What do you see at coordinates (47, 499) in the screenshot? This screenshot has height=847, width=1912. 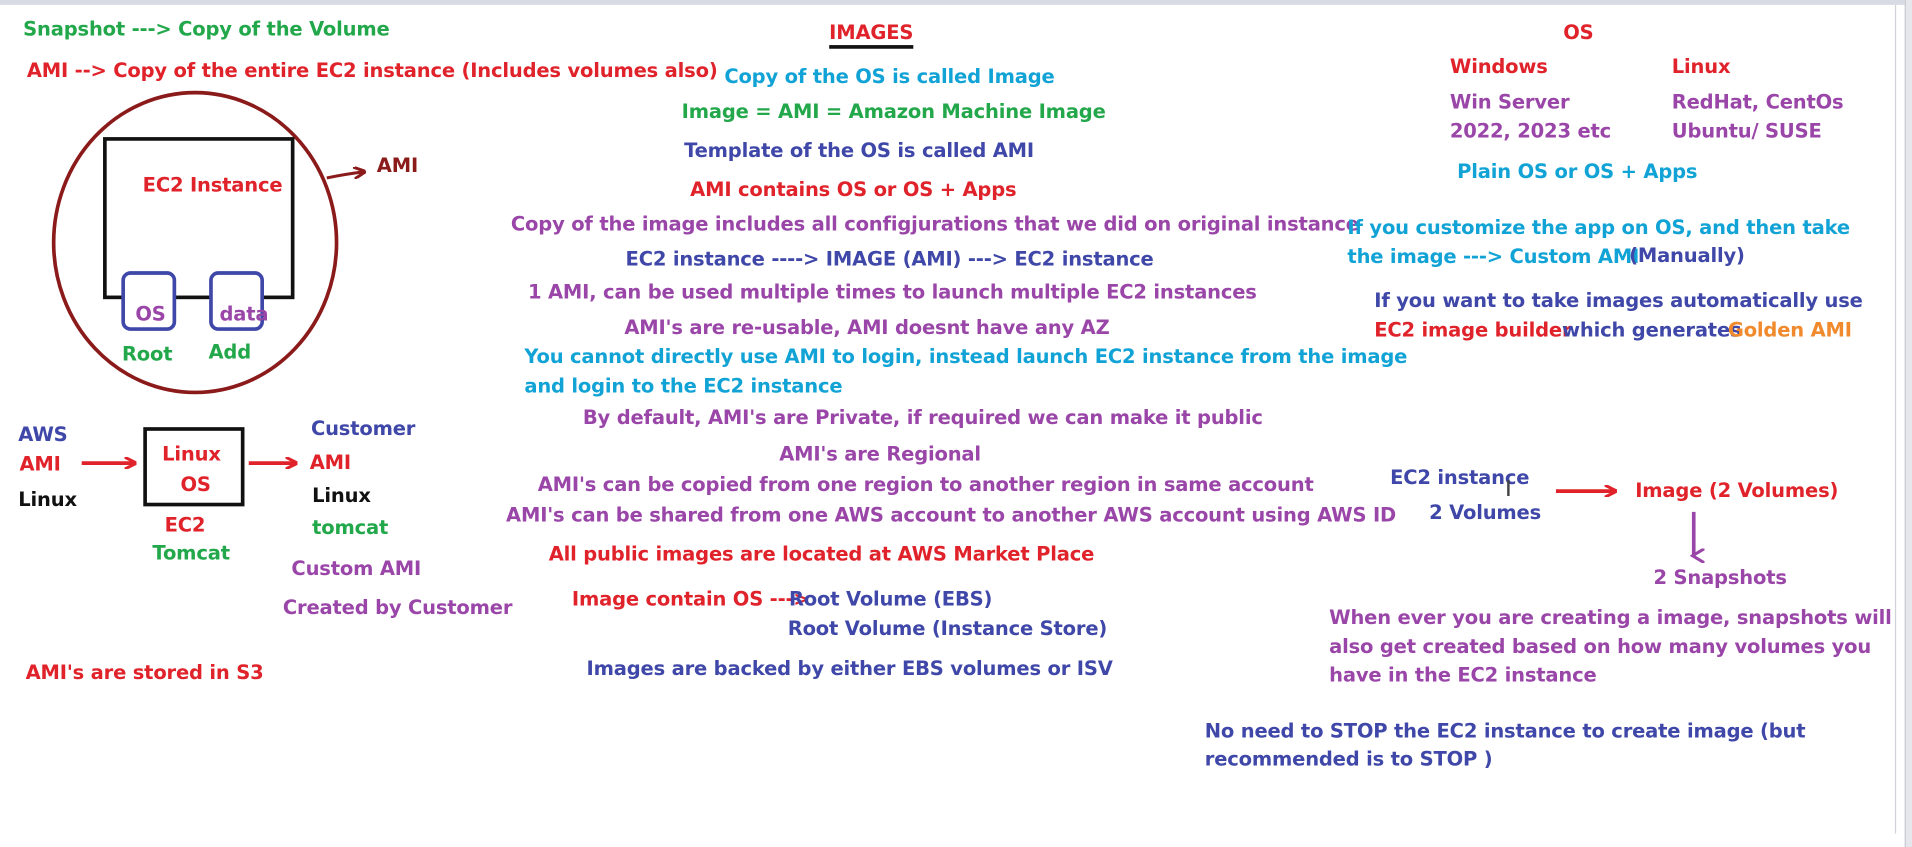 I see `aws-linux-label: Linux` at bounding box center [47, 499].